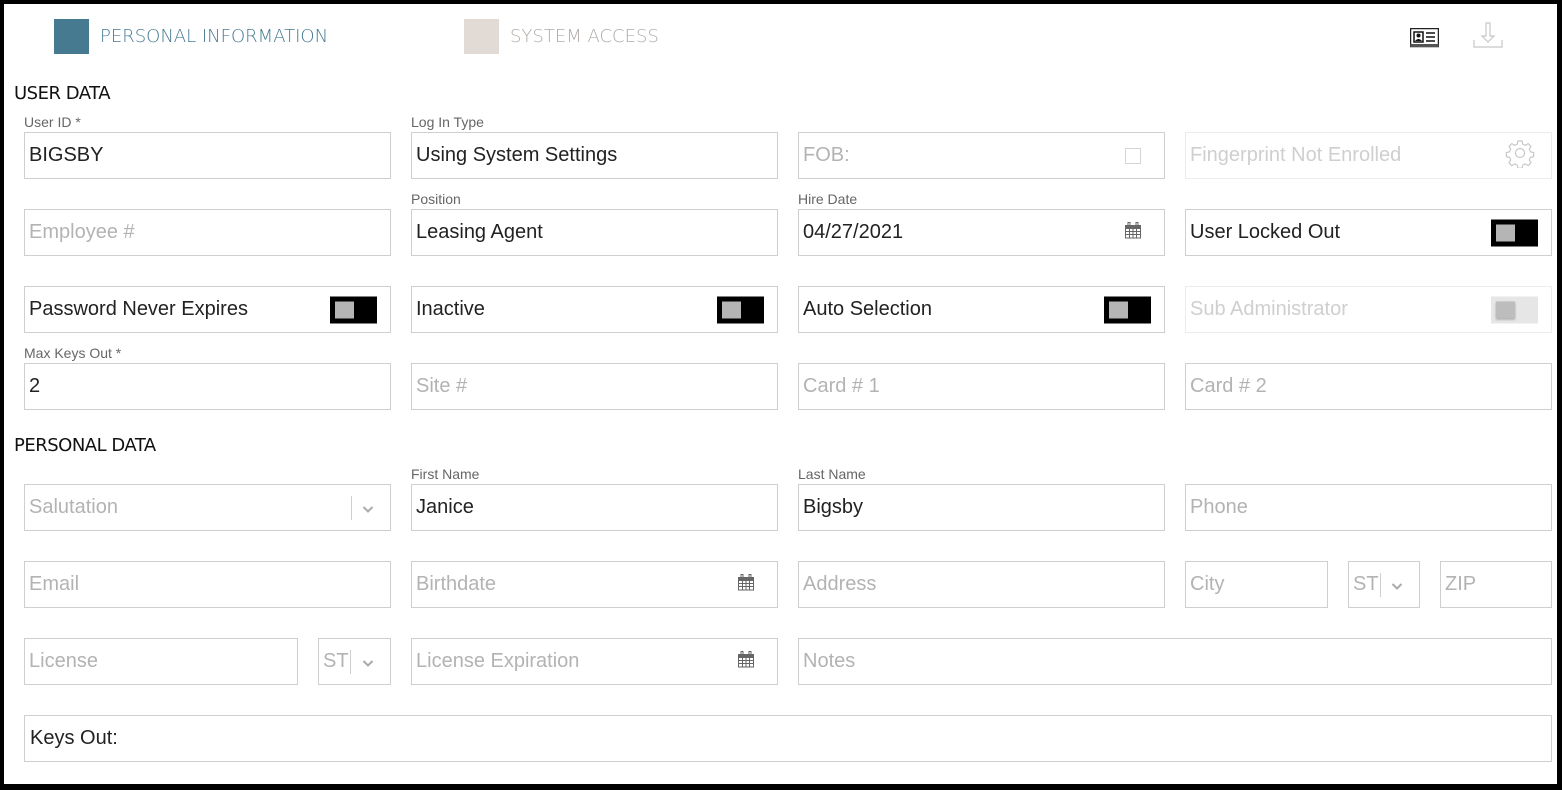 This screenshot has height=790, width=1562. I want to click on sub-administrator-label: Sub Administrator, so click(1269, 309).